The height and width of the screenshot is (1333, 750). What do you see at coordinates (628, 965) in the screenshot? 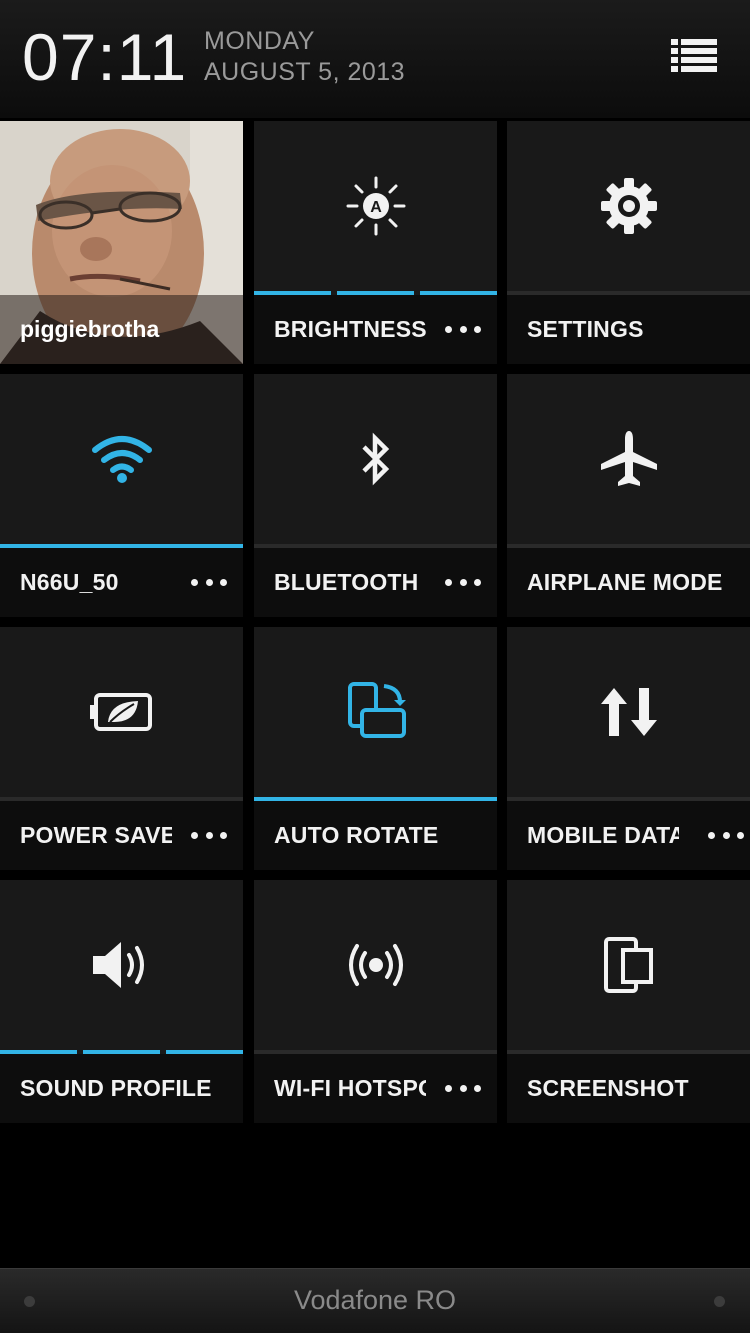
I see `screenshot-icon` at bounding box center [628, 965].